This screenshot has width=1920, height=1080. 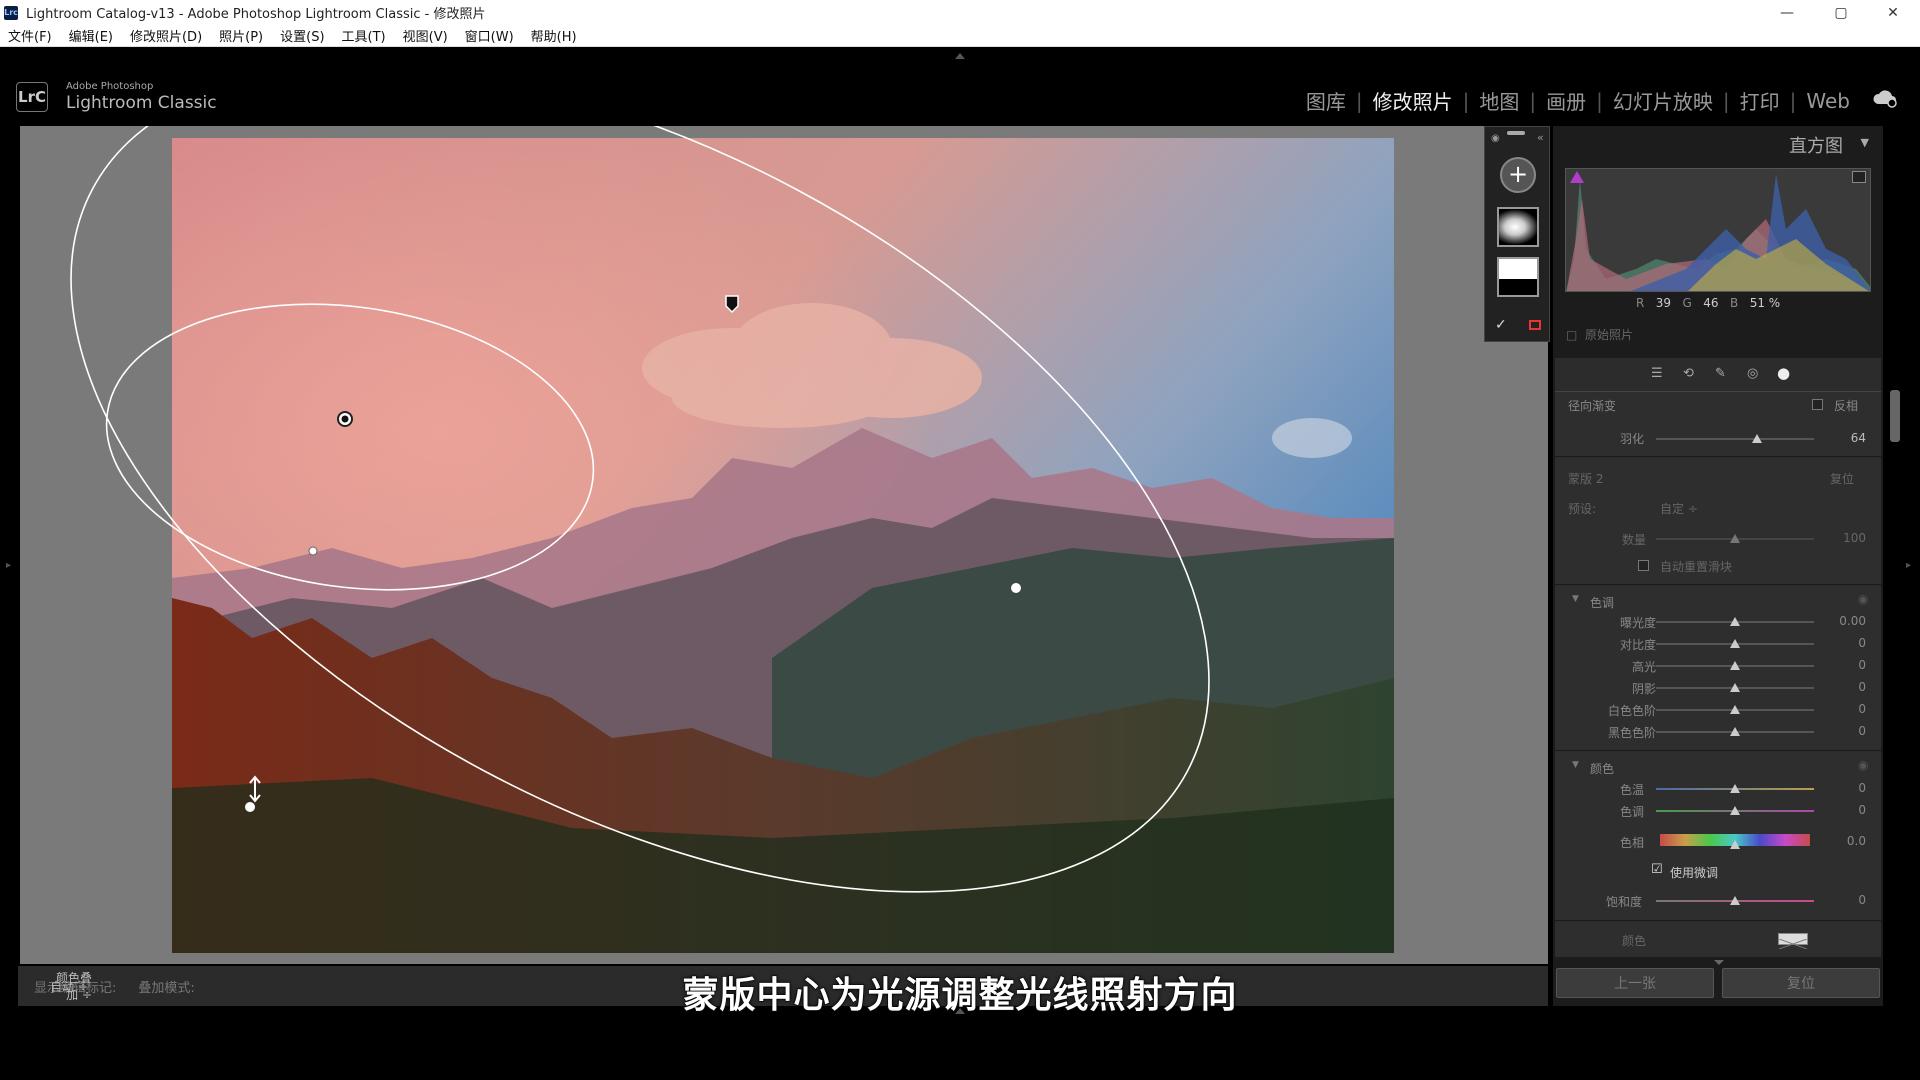 What do you see at coordinates (1846, 900) in the screenshot?
I see `saturation-value: 0` at bounding box center [1846, 900].